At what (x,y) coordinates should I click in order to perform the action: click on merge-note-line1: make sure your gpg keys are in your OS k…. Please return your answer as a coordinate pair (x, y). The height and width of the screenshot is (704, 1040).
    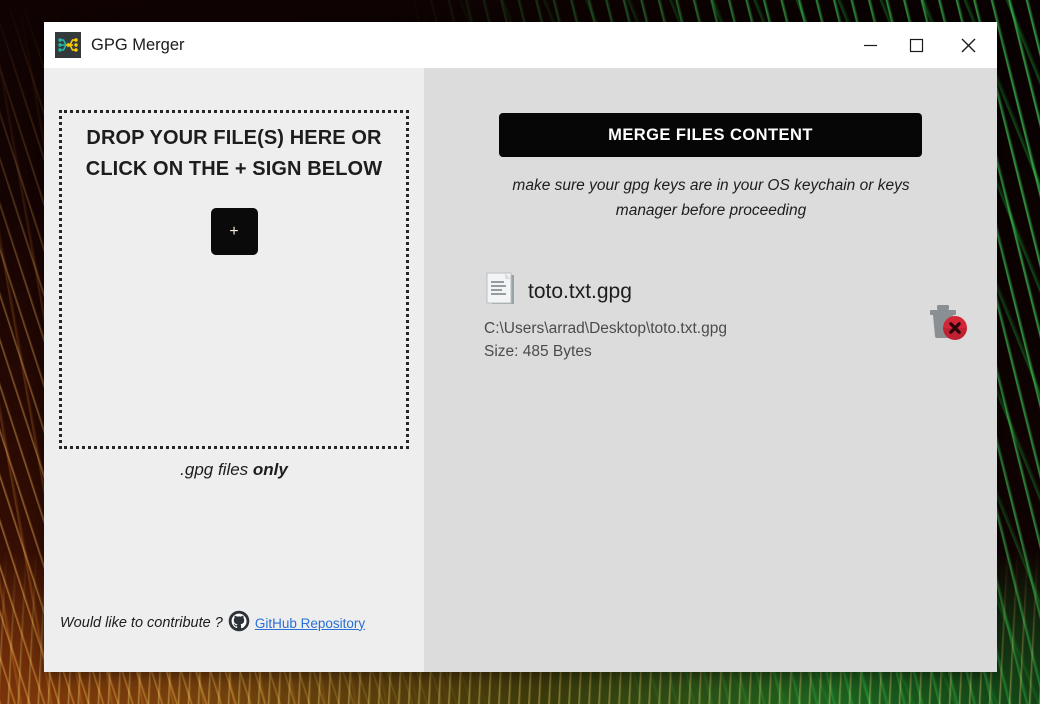
    Looking at the image, I should click on (711, 185).